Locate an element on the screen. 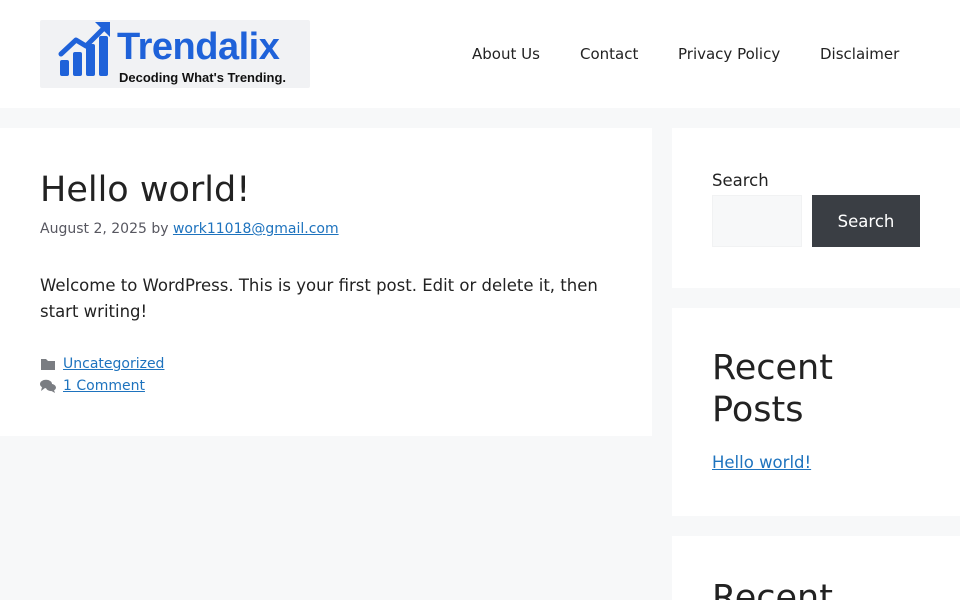 Image resolution: width=960 pixels, height=600 pixels. search-input is located at coordinates (757, 221).